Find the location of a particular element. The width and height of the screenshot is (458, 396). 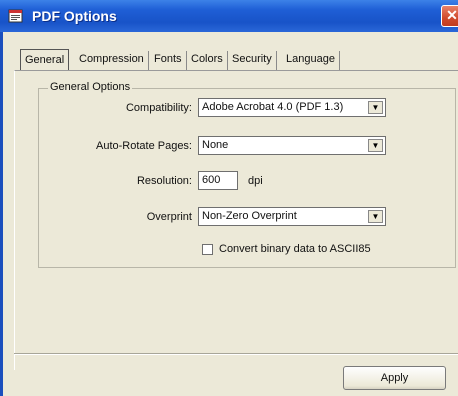

apply-button: Apply is located at coordinates (394, 378).